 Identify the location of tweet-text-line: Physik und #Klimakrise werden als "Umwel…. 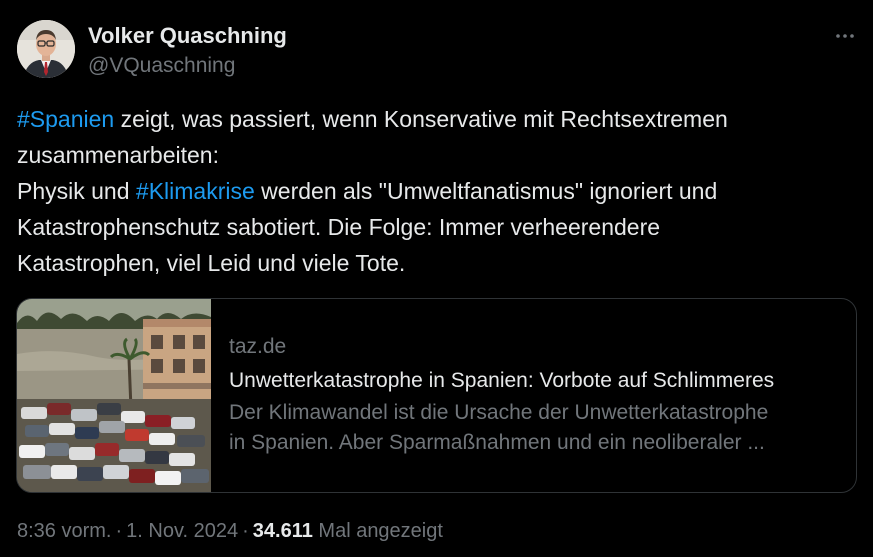
(437, 191).